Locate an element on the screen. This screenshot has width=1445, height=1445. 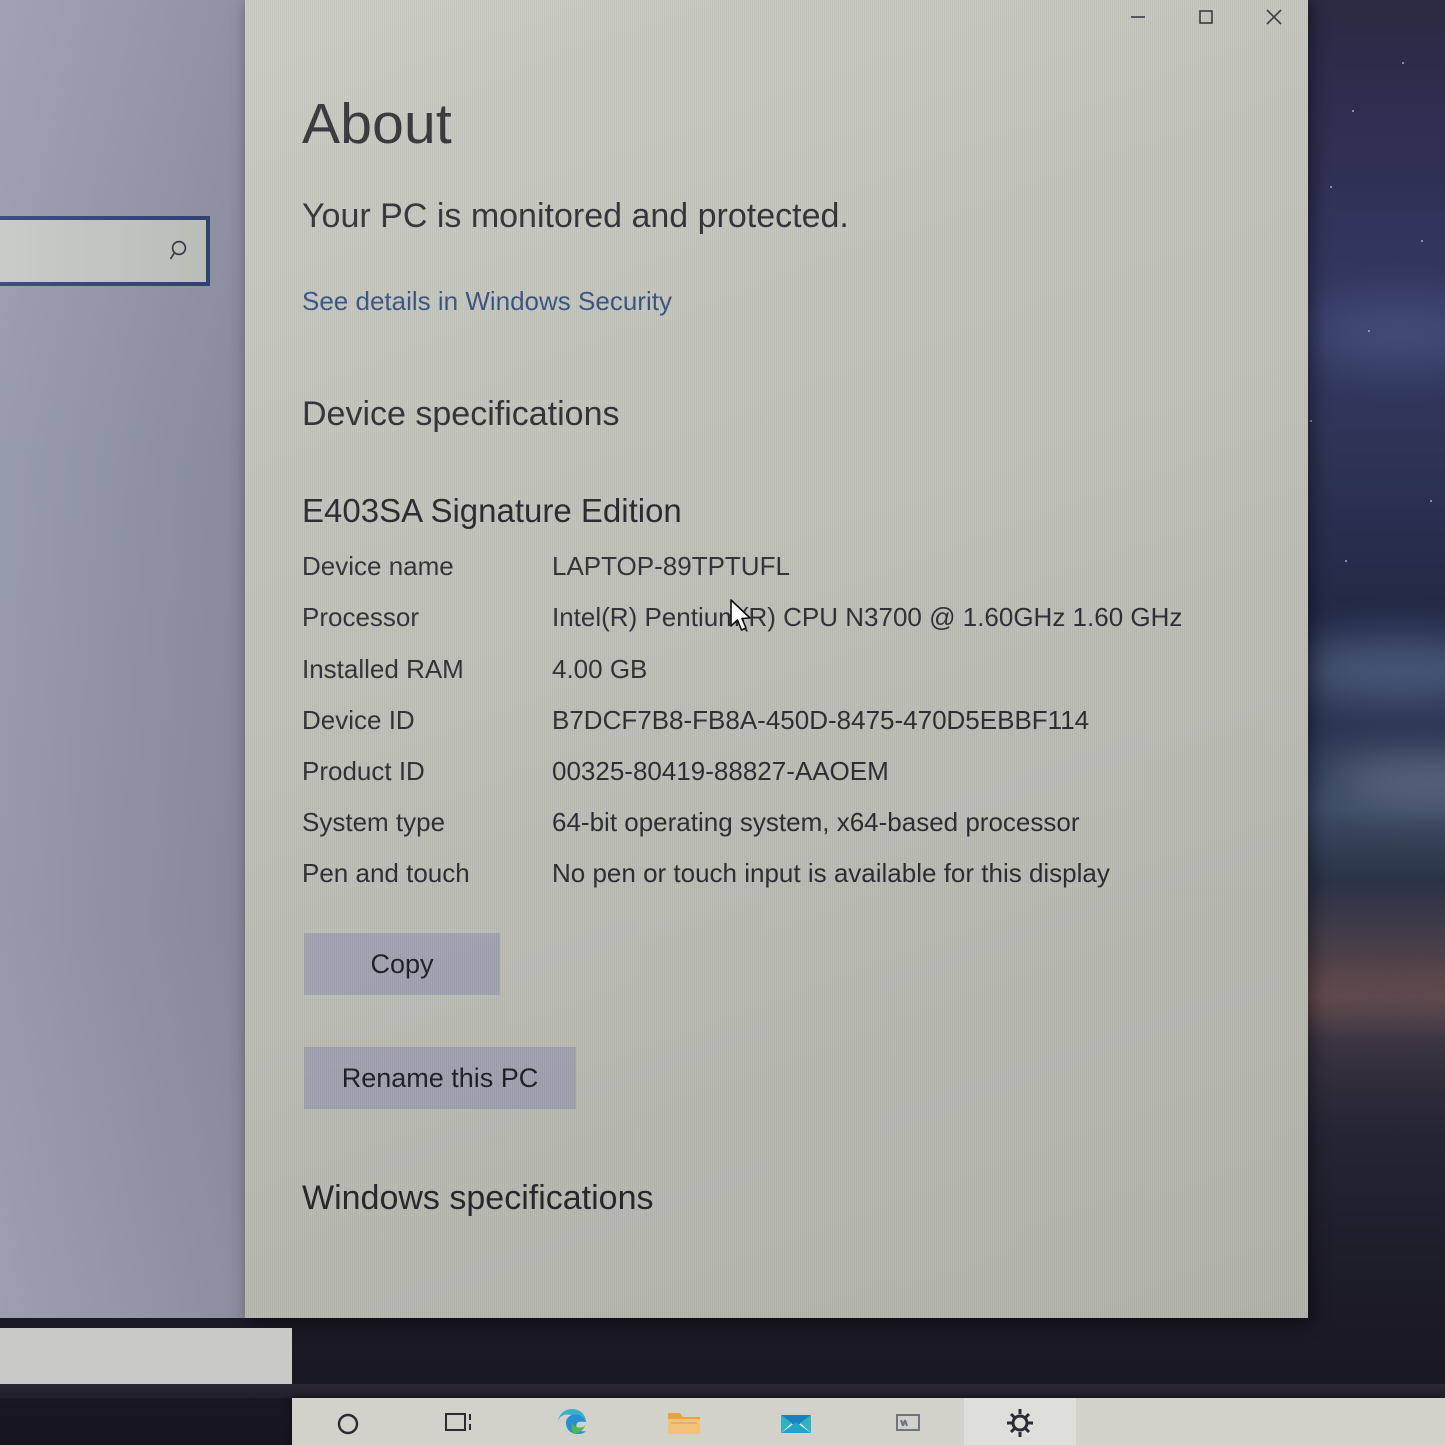
search-input is located at coordinates (105, 251).